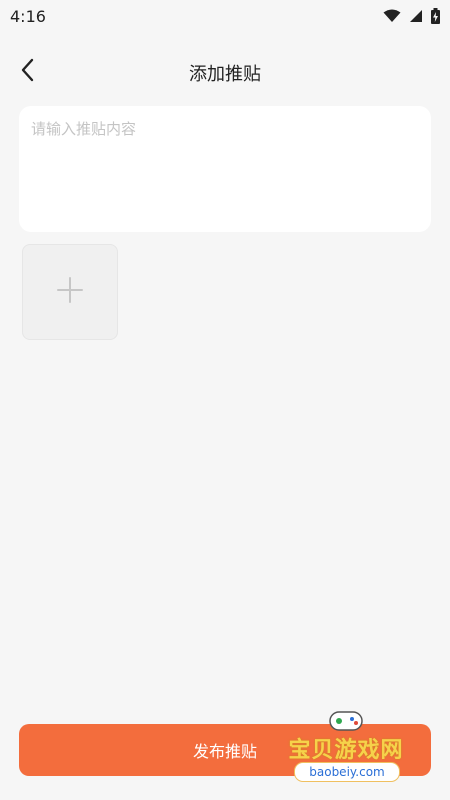 This screenshot has height=800, width=450. I want to click on publish-button: 发布推贴, so click(225, 750).